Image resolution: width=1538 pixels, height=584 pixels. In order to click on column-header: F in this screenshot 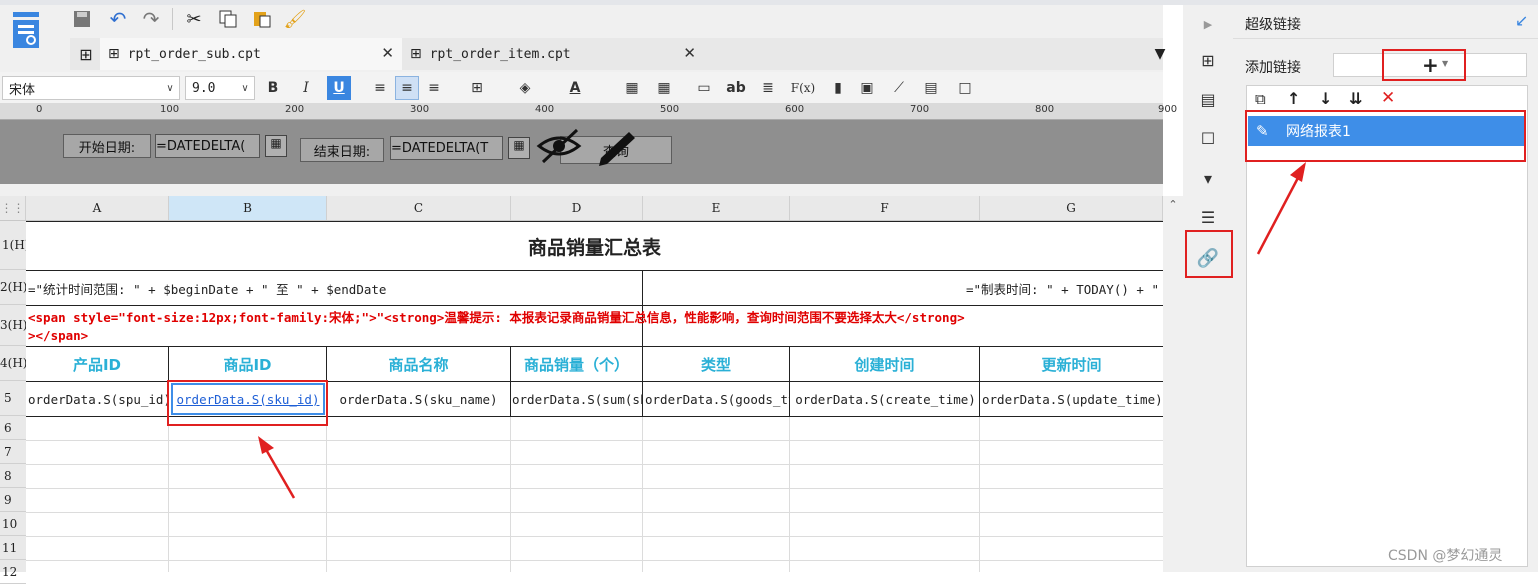, I will do `click(885, 208)`.